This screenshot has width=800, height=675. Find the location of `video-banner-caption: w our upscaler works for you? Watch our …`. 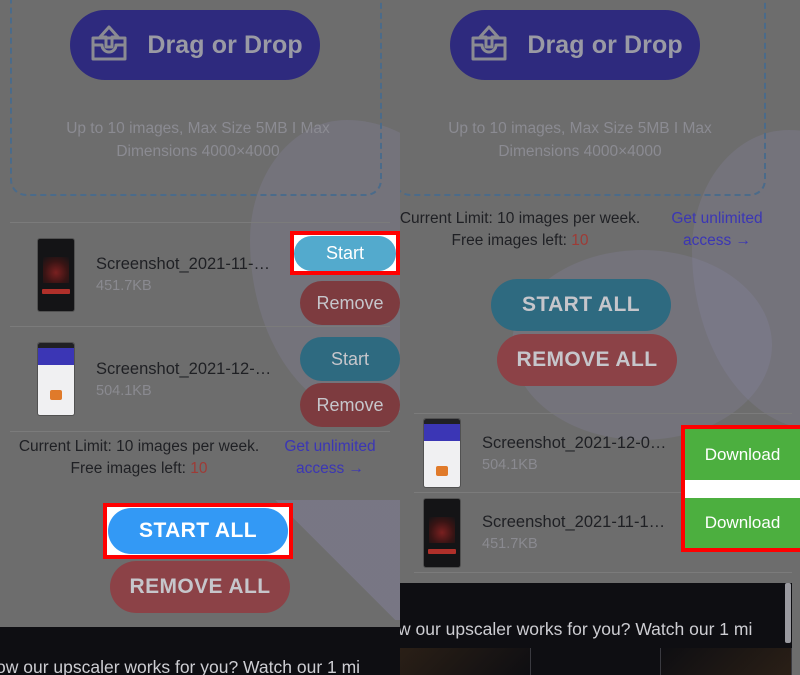

video-banner-caption: w our upscaler works for you? Watch our … is located at coordinates (576, 629).